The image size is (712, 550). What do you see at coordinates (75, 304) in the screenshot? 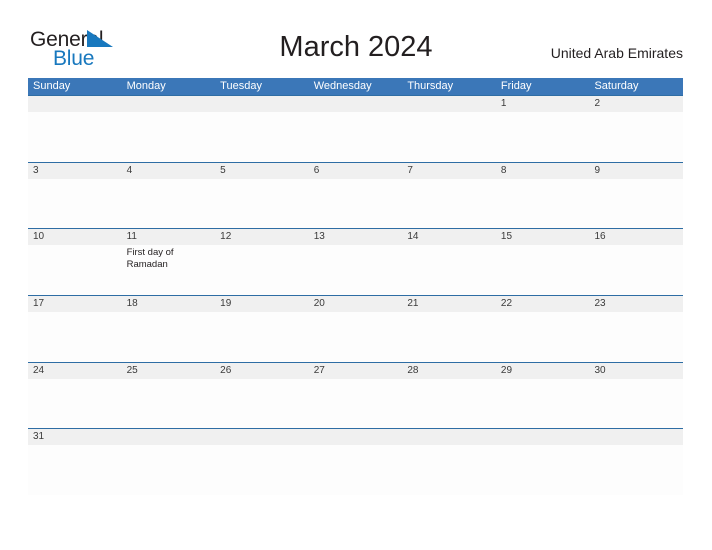
I see `day-number: 17` at bounding box center [75, 304].